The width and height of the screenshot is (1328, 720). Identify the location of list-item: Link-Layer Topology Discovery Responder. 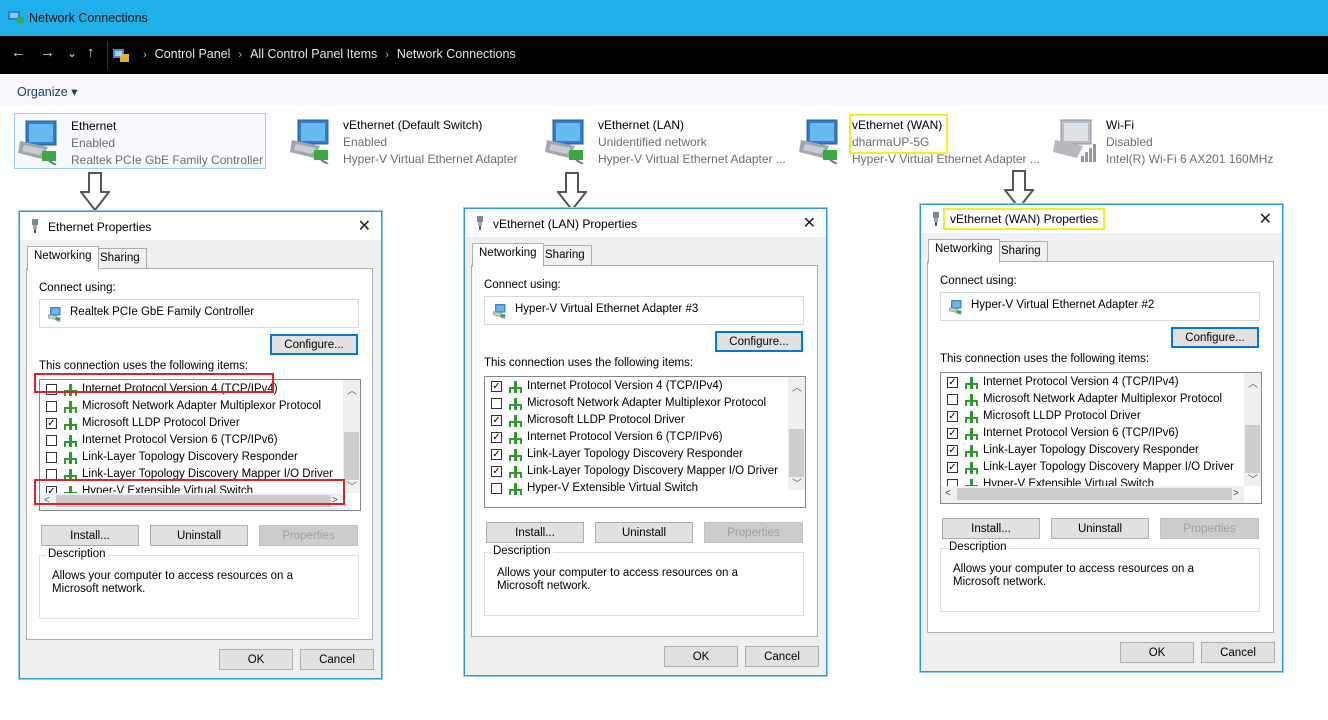
(190, 457).